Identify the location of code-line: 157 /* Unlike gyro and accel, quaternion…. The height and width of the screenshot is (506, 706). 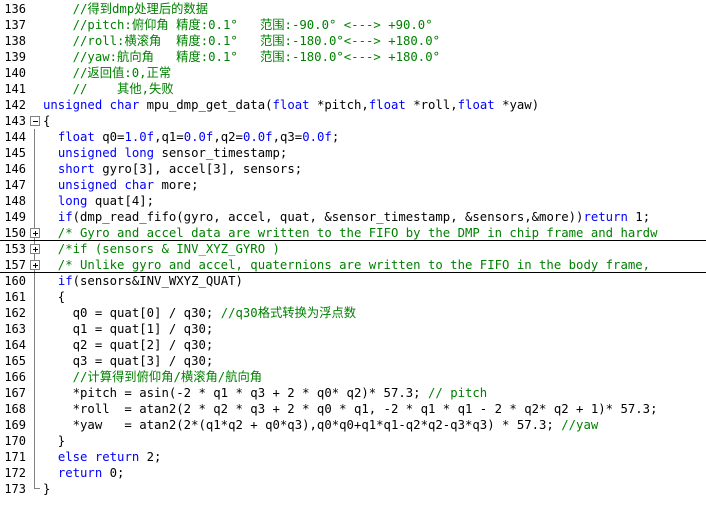
(353, 265).